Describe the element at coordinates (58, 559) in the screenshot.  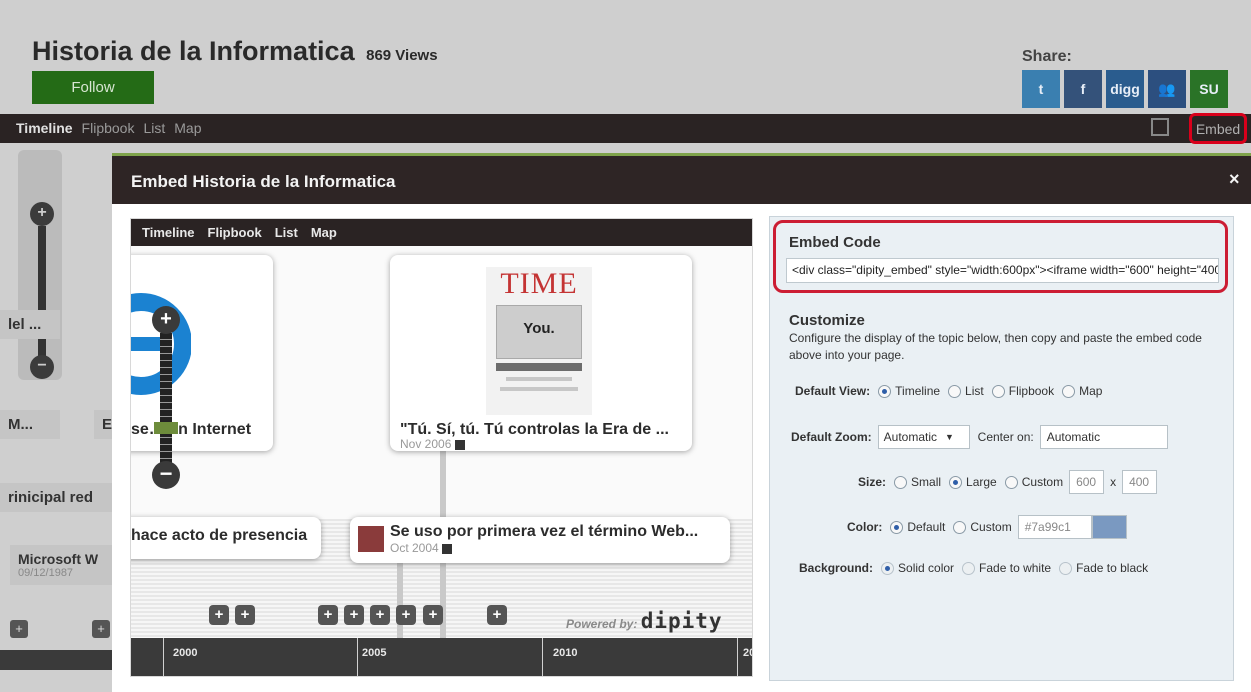
I see `bg-event-title: Microsoft W` at that location.